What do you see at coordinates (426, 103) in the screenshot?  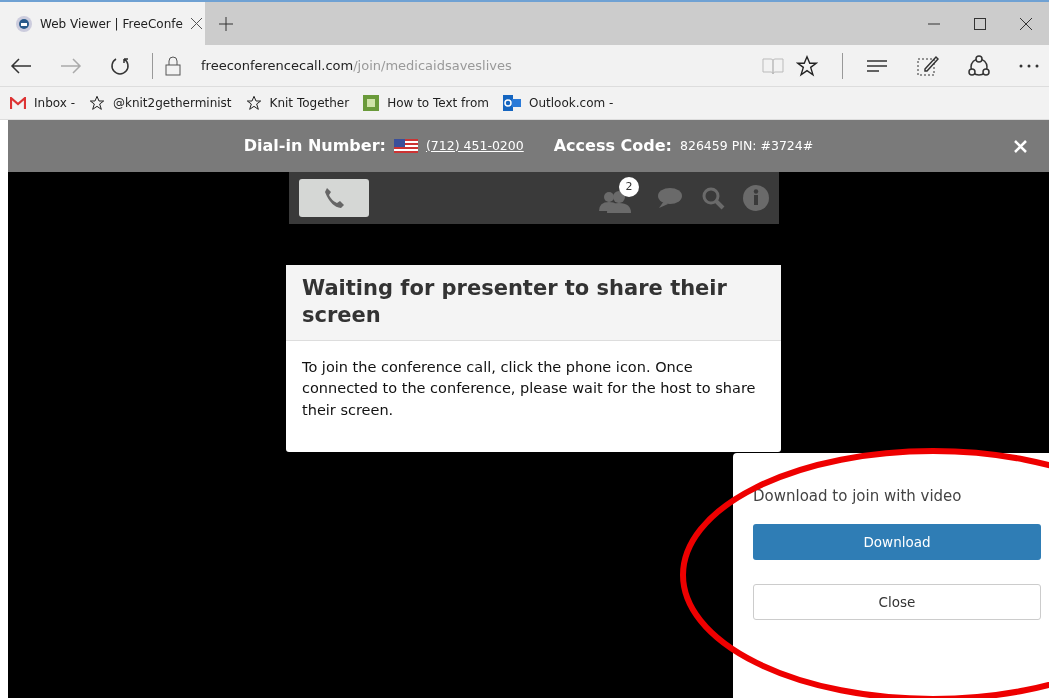 I see `bookmark-link: How to Text from` at bounding box center [426, 103].